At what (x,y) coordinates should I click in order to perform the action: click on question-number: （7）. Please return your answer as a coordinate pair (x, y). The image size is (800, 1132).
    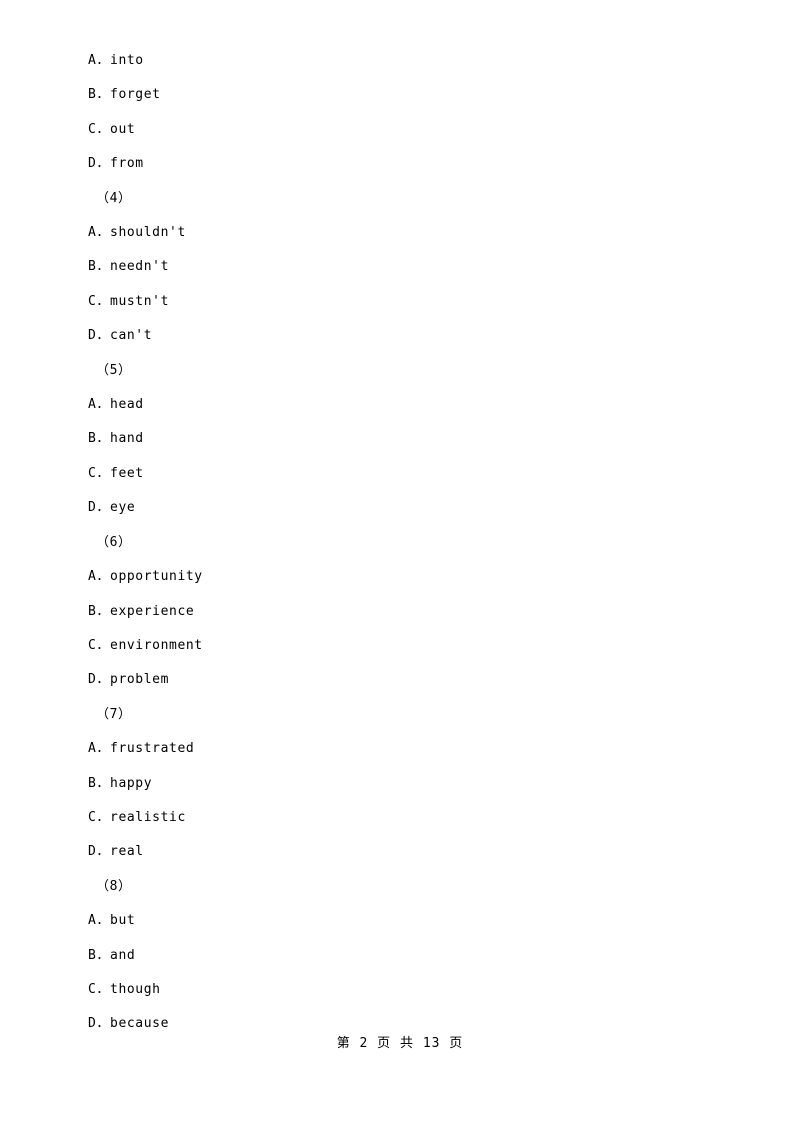
    Looking at the image, I should click on (114, 714).